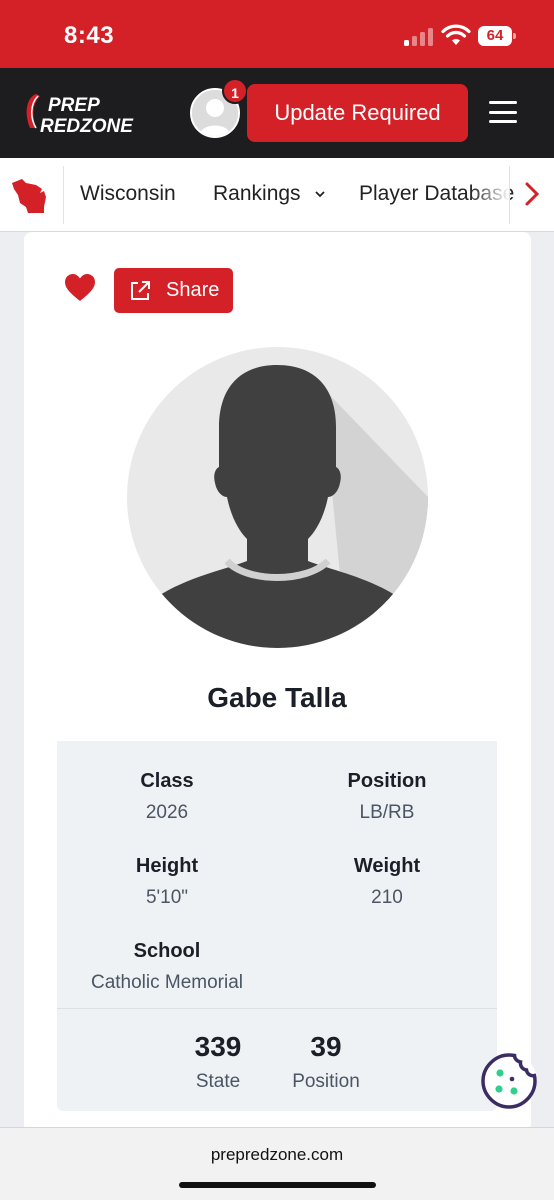  I want to click on svg-text: PREP, so click(74, 105).